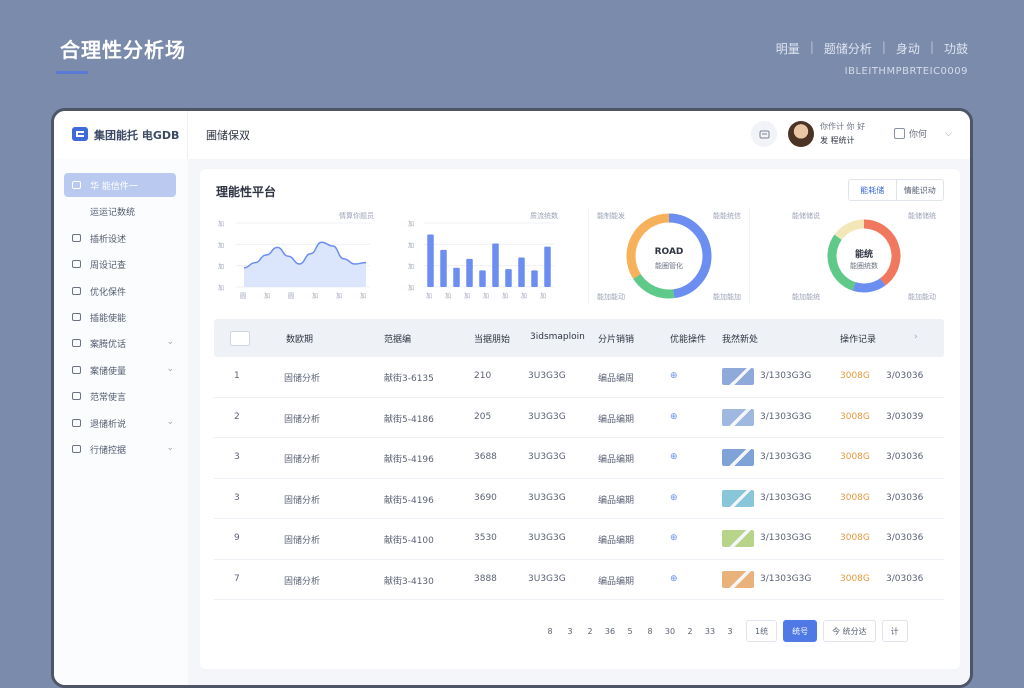 The image size is (1024, 688). I want to click on breadcrumb: 圃储保双, so click(228, 135).